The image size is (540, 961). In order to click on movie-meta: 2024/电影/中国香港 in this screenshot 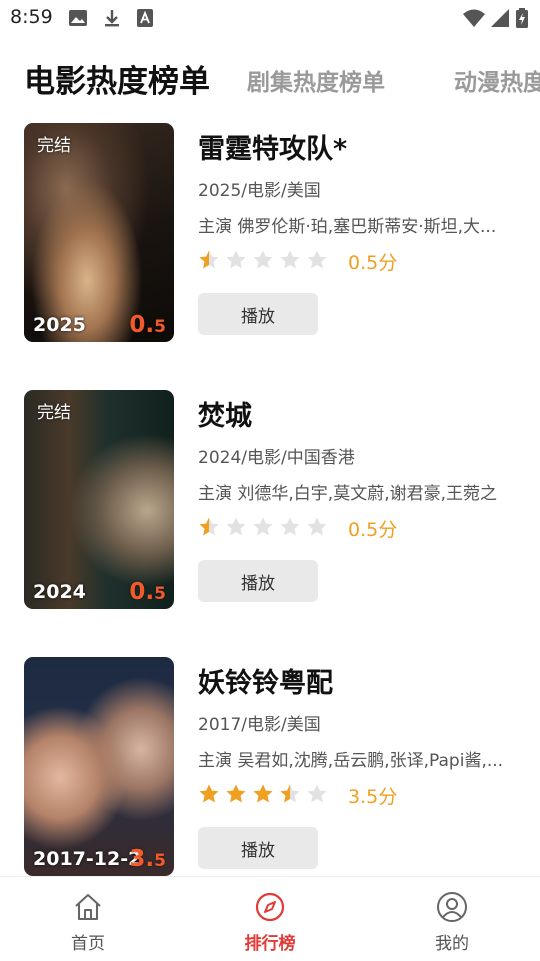, I will do `click(276, 458)`.